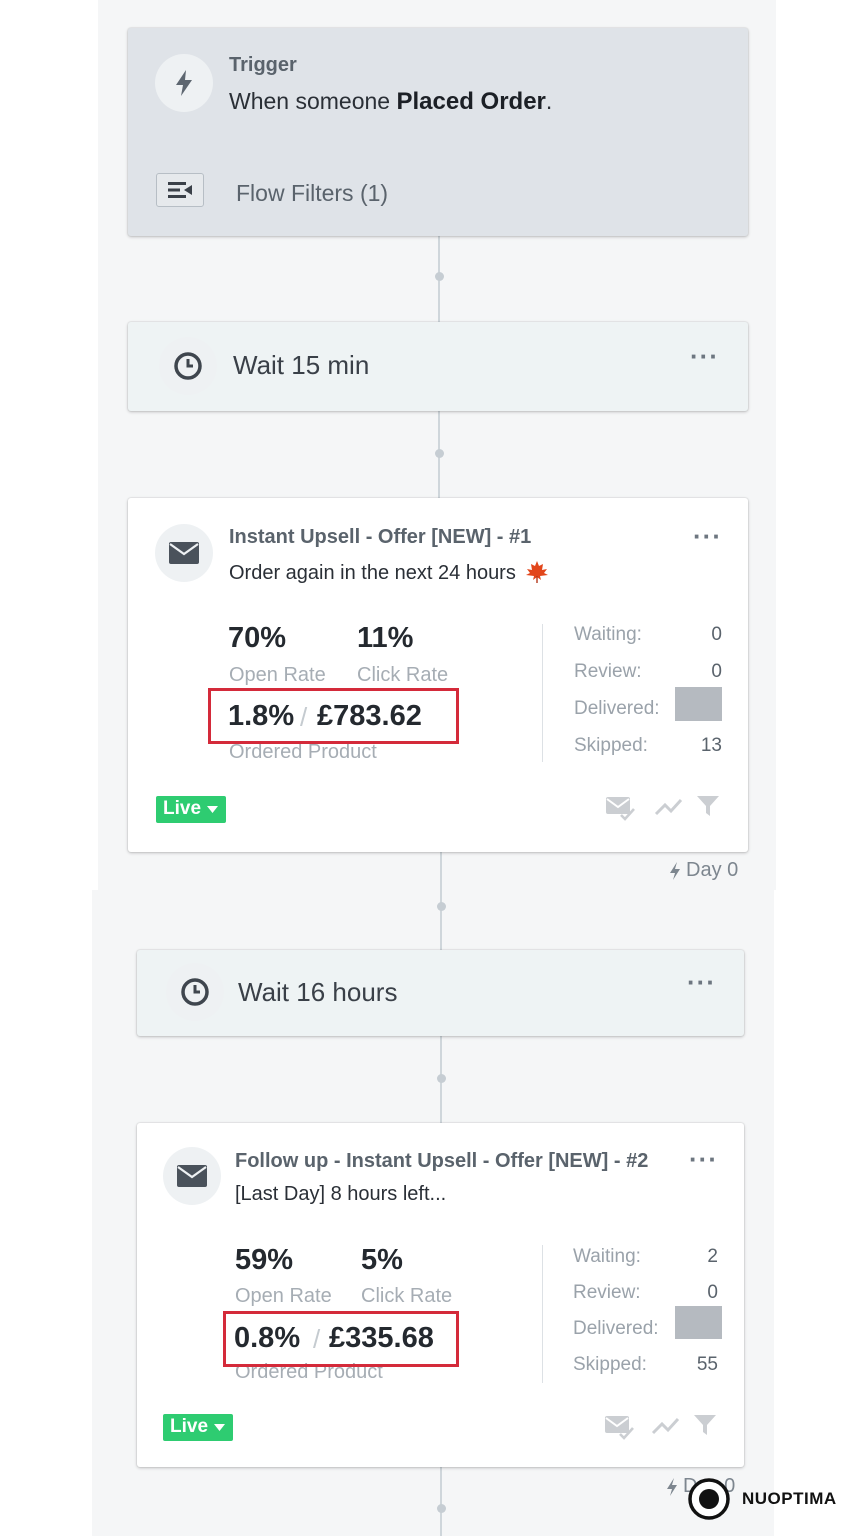 The height and width of the screenshot is (1536, 864). What do you see at coordinates (438, 366) in the screenshot?
I see `wait-card-1: Wait 15 min ···` at bounding box center [438, 366].